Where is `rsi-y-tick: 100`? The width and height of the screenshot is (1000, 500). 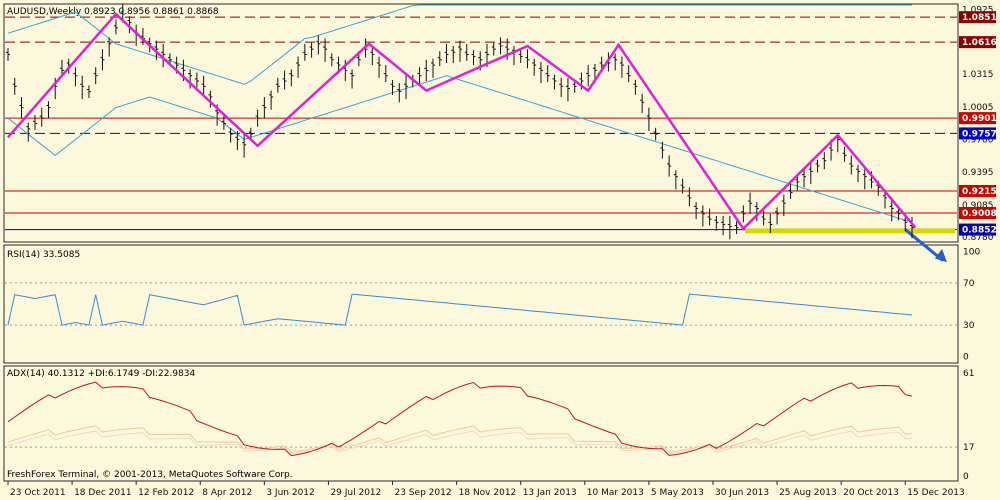 rsi-y-tick: 100 is located at coordinates (971, 252).